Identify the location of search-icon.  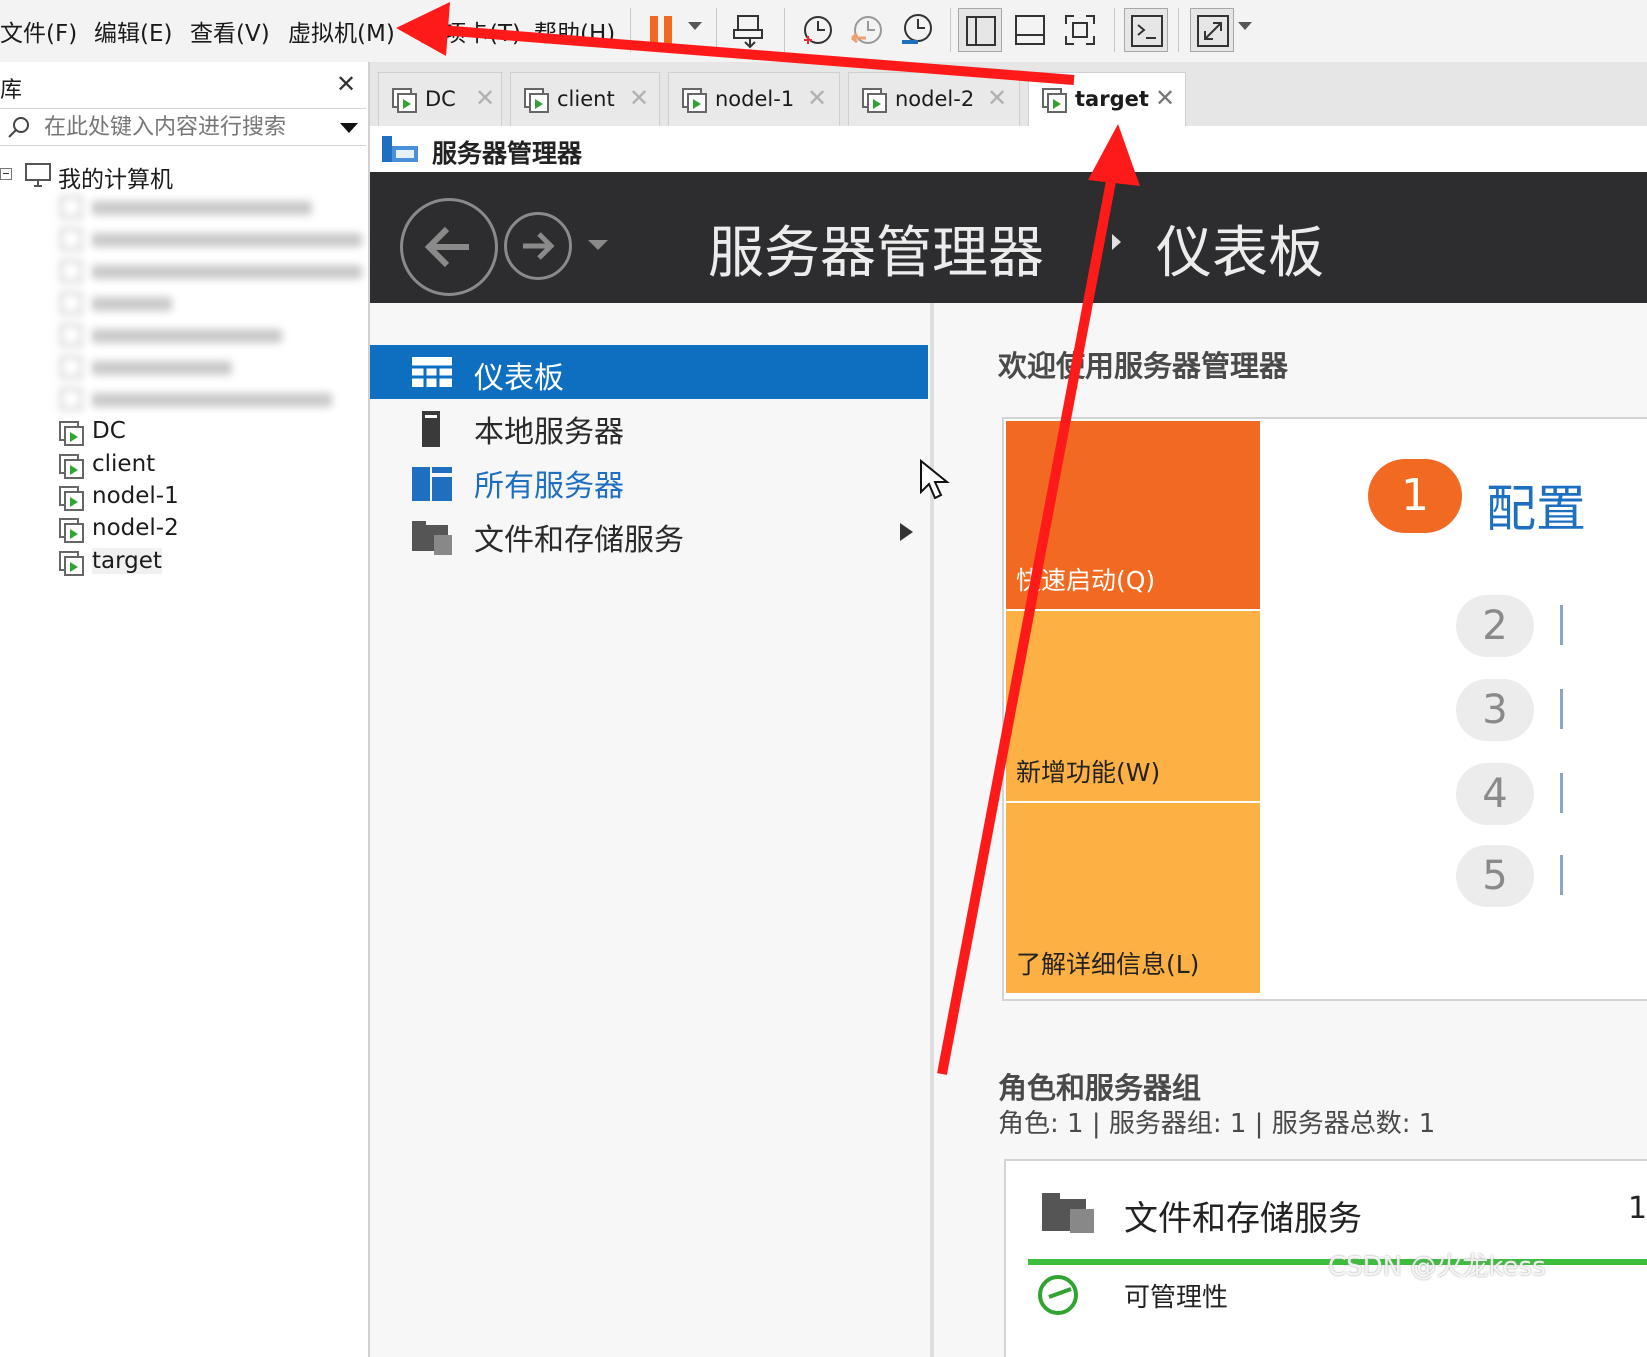
(18, 127).